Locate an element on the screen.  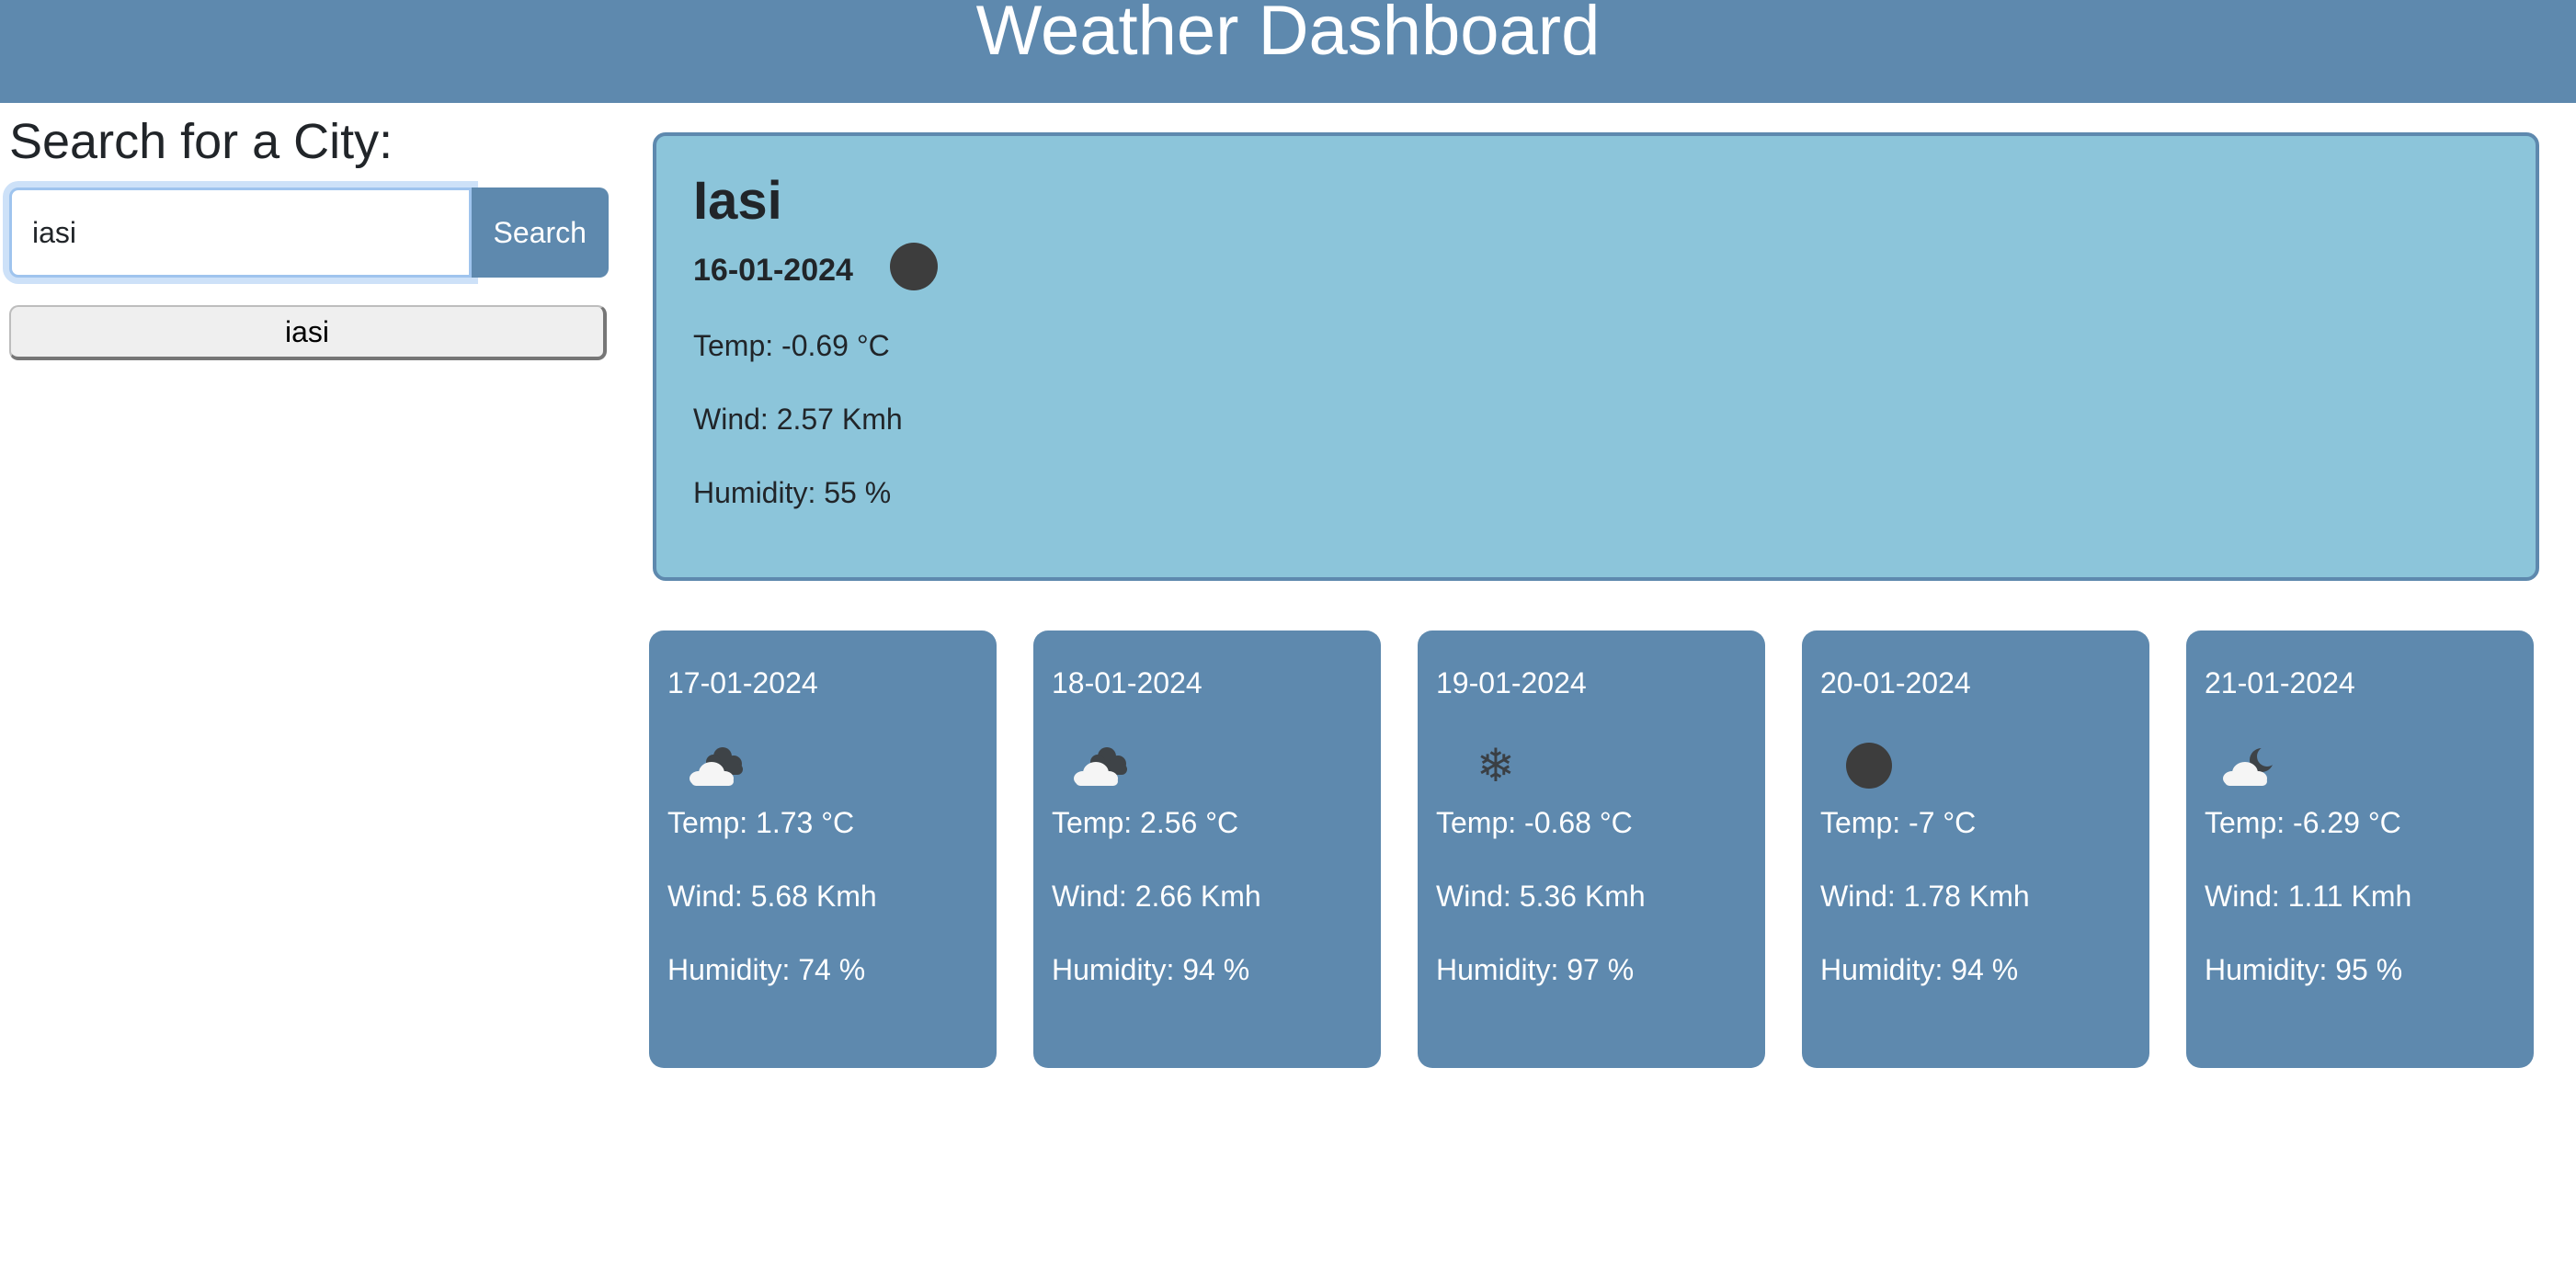
partly-cloudy-night-icon is located at coordinates (2360, 765).